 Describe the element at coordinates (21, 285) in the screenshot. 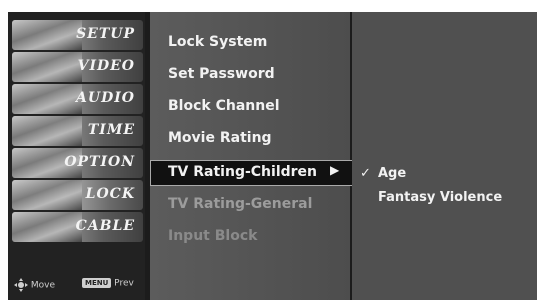

I see `move-icon` at that location.